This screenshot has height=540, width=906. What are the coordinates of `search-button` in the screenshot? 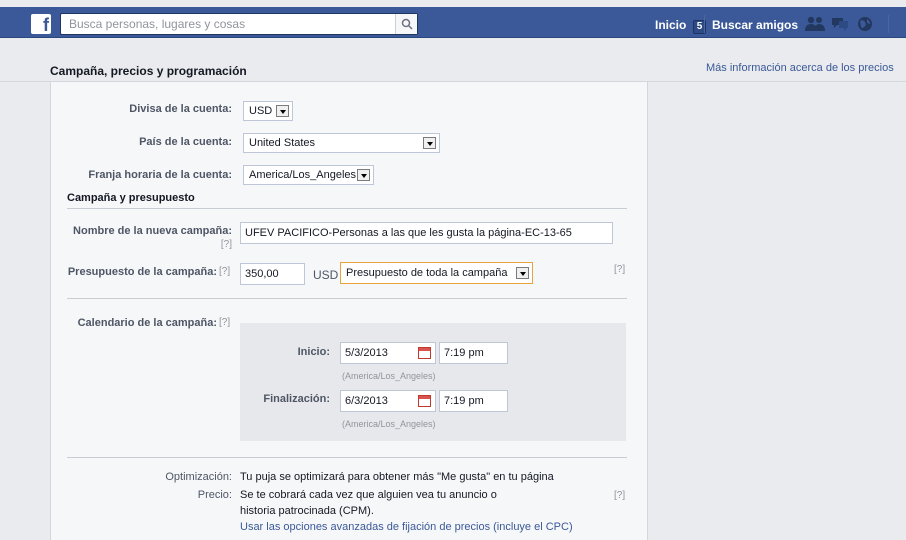 It's located at (406, 24).